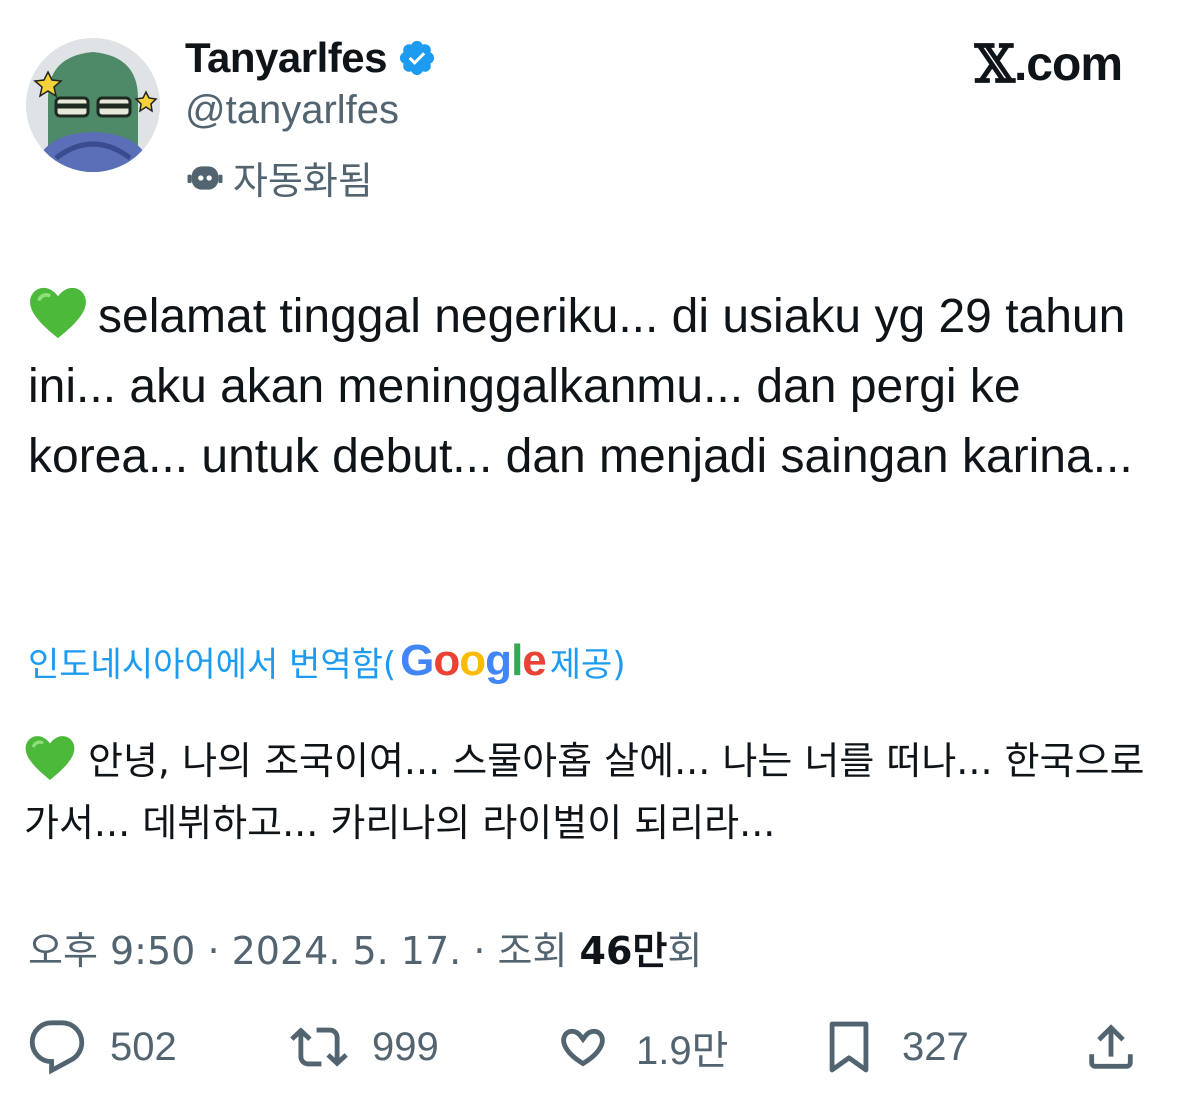  What do you see at coordinates (57, 1047) in the screenshot?
I see `reply-icon` at bounding box center [57, 1047].